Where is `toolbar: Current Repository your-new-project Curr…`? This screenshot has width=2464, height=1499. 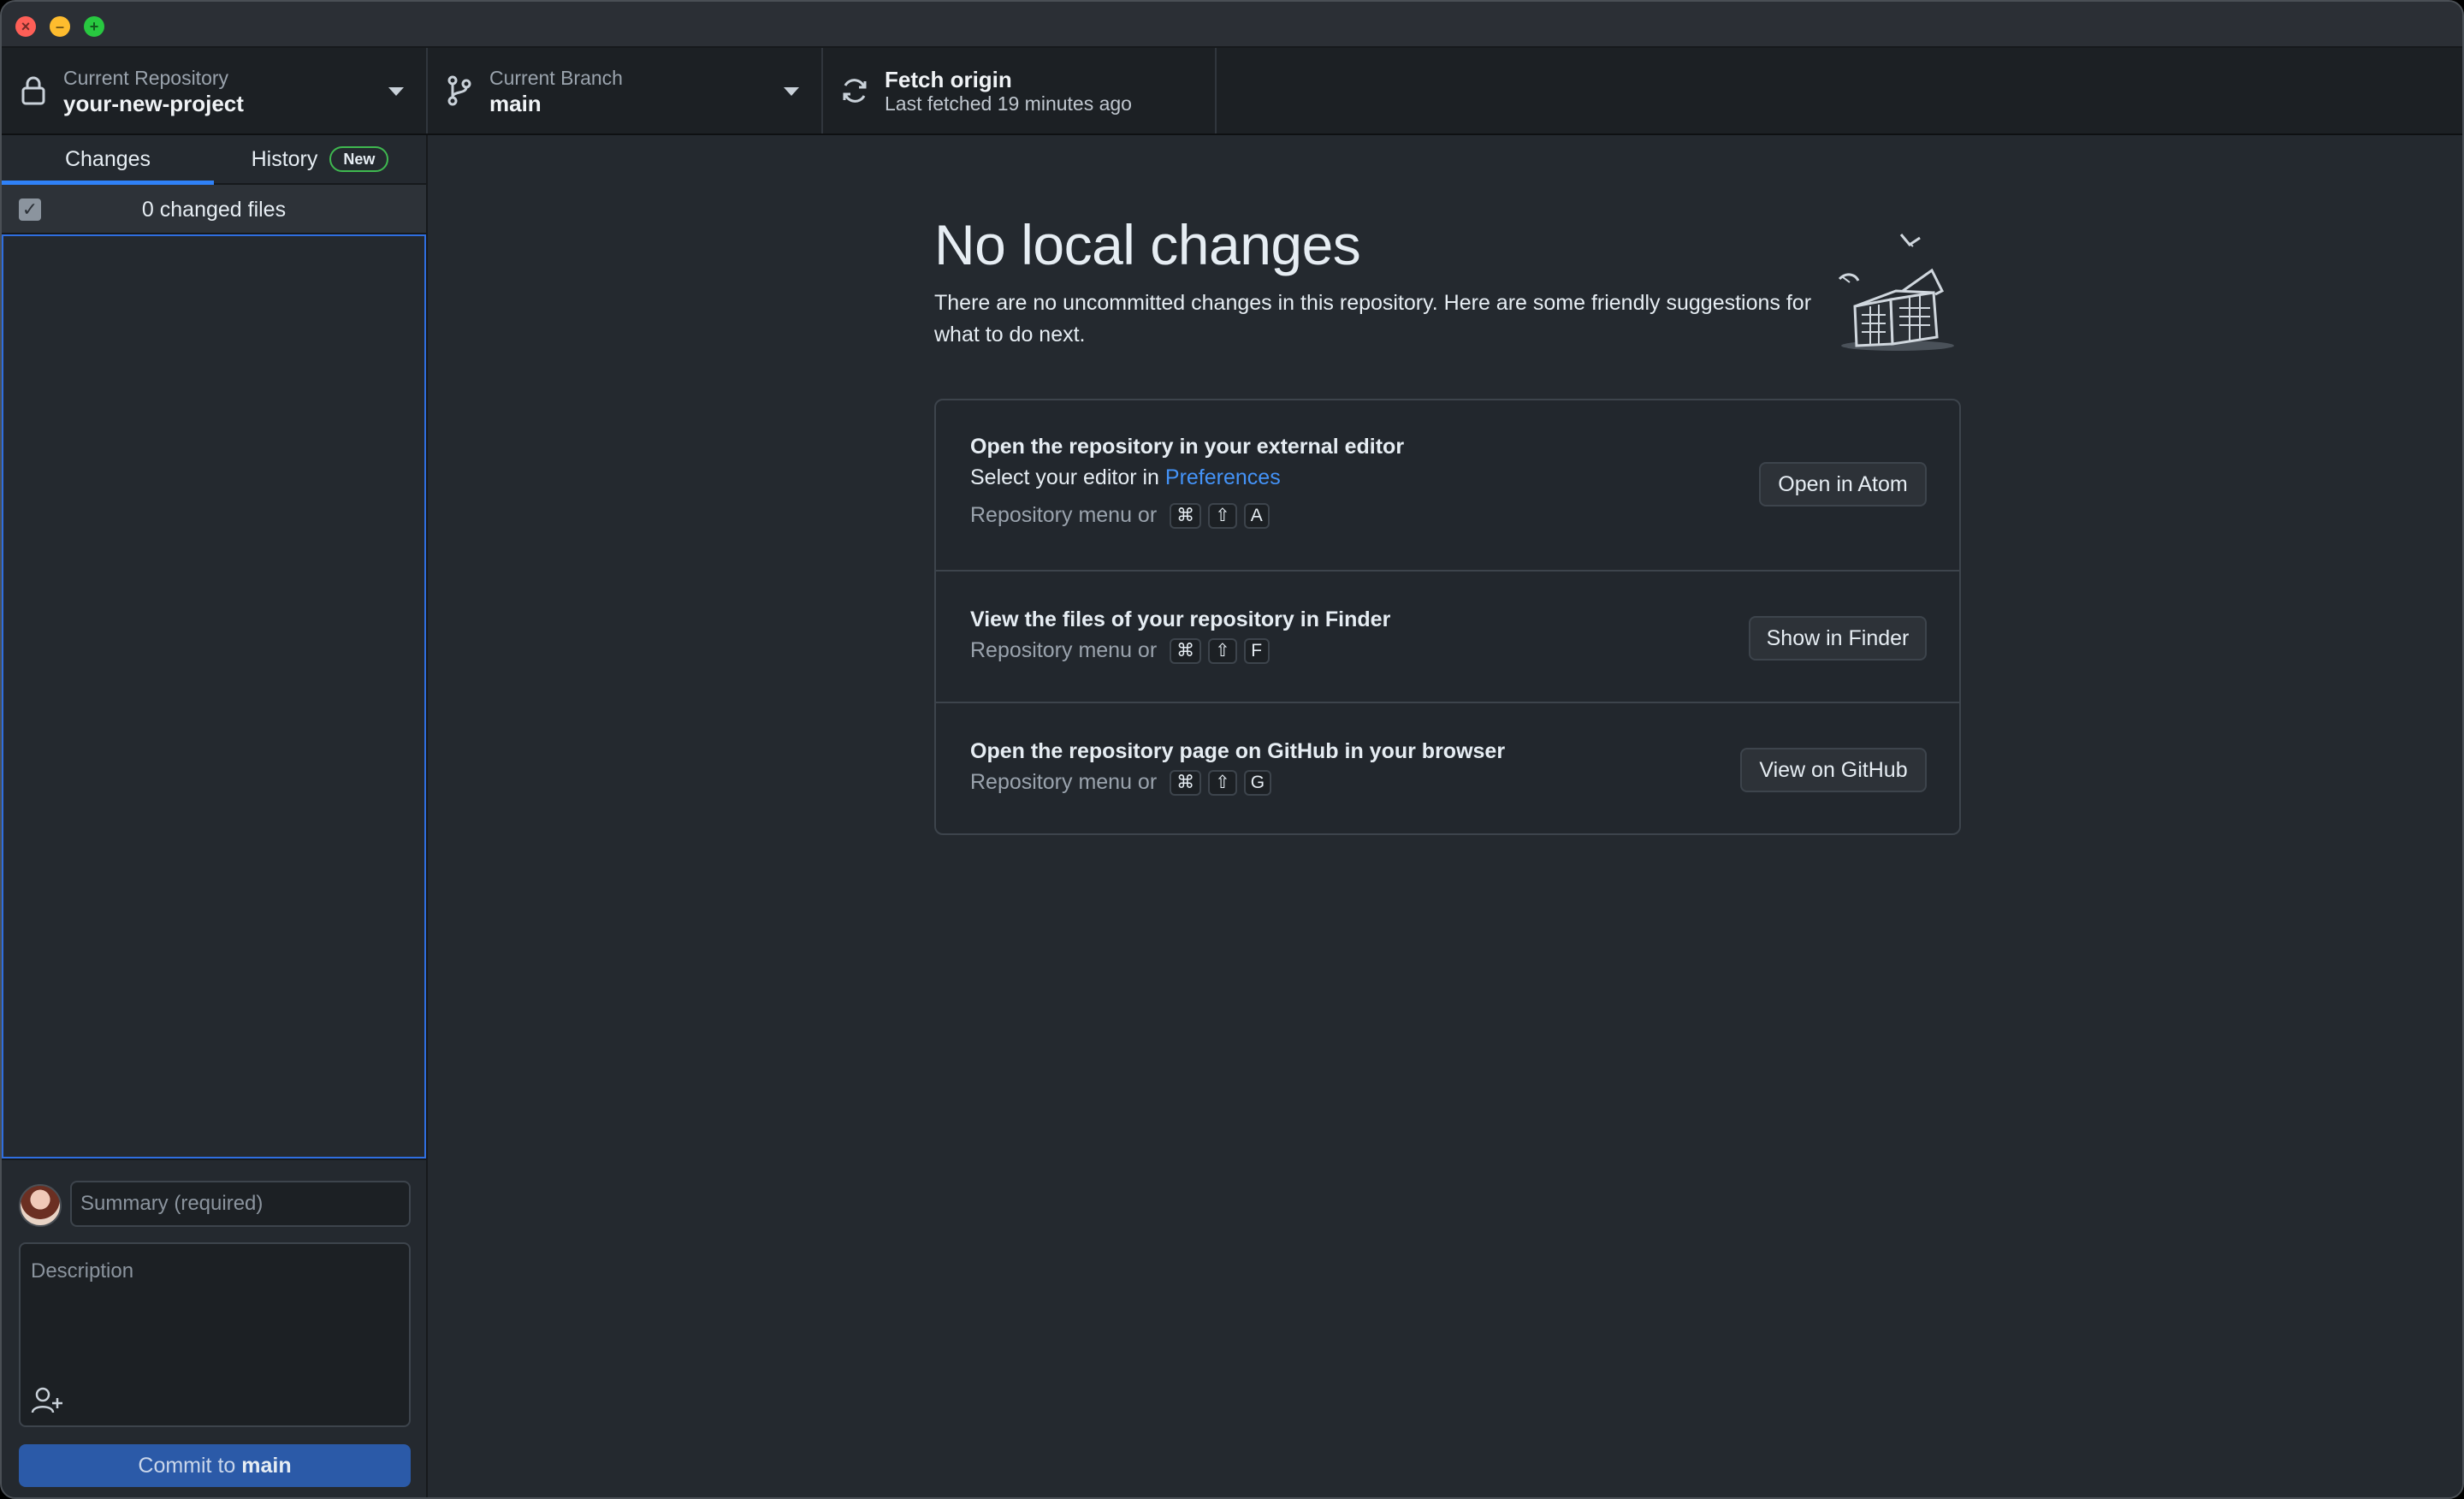 toolbar: Current Repository your-new-project Curr… is located at coordinates (1232, 91).